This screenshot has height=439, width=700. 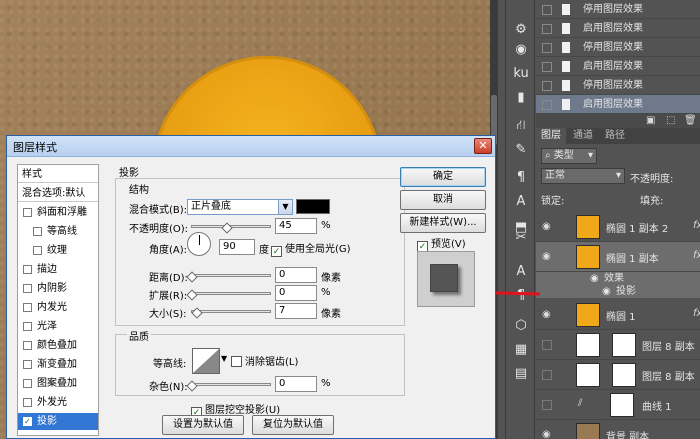 What do you see at coordinates (618, 429) in the screenshot?
I see `layer-row: ◉ 背景 副本` at bounding box center [618, 429].